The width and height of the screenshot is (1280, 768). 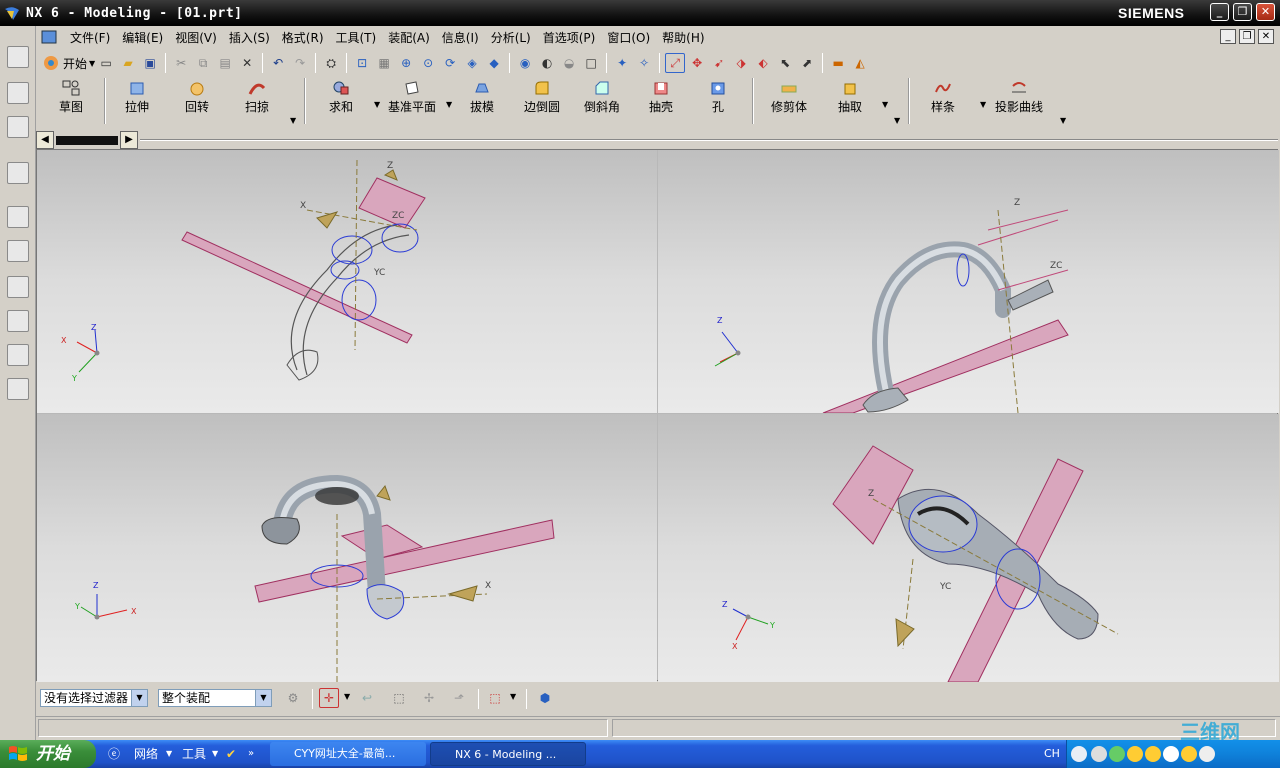 What do you see at coordinates (1135, 754) in the screenshot?
I see `qq-icon` at bounding box center [1135, 754].